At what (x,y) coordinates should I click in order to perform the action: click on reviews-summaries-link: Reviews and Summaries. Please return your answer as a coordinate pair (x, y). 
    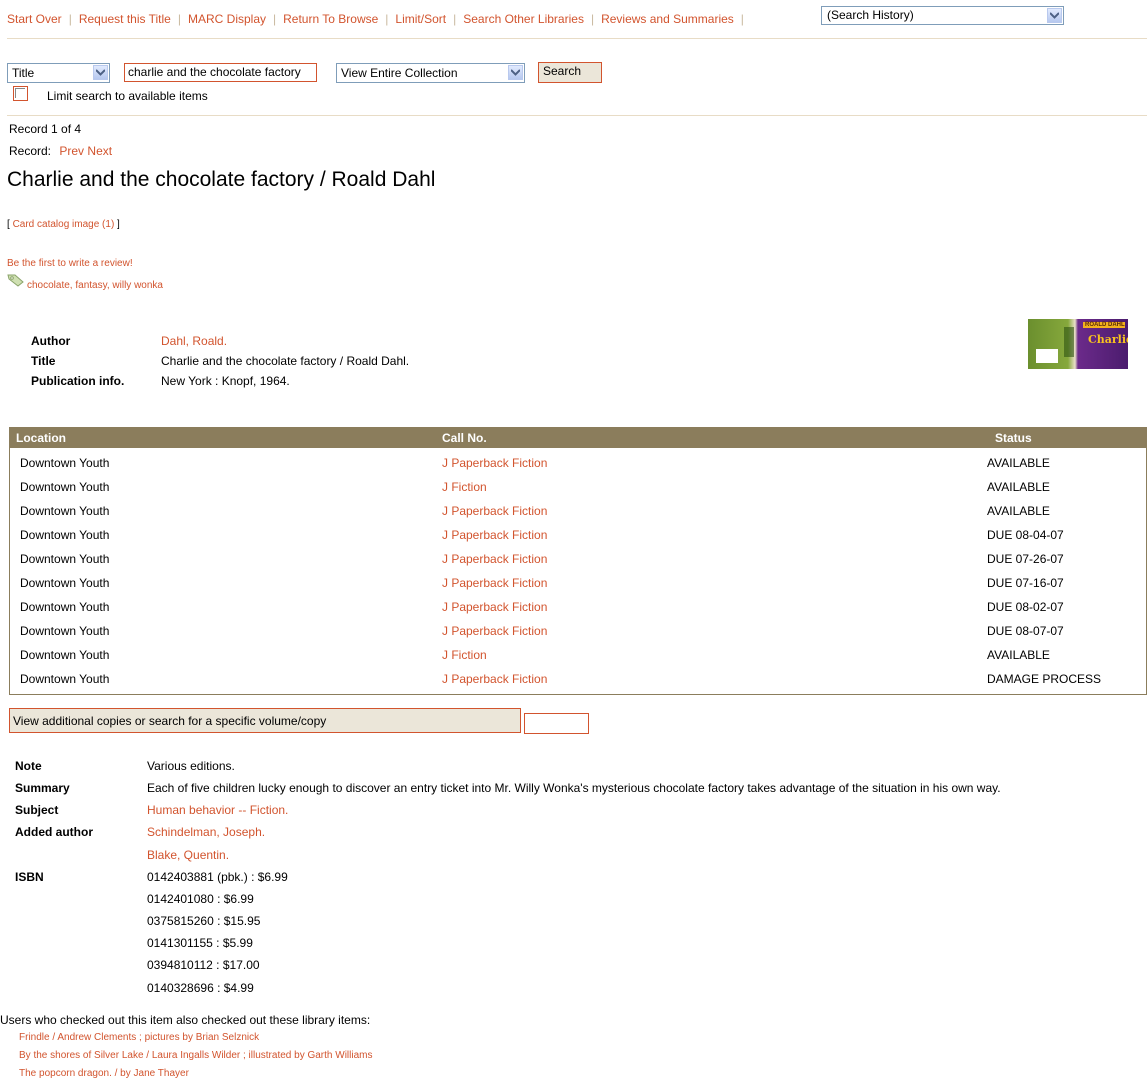
    Looking at the image, I should click on (667, 19).